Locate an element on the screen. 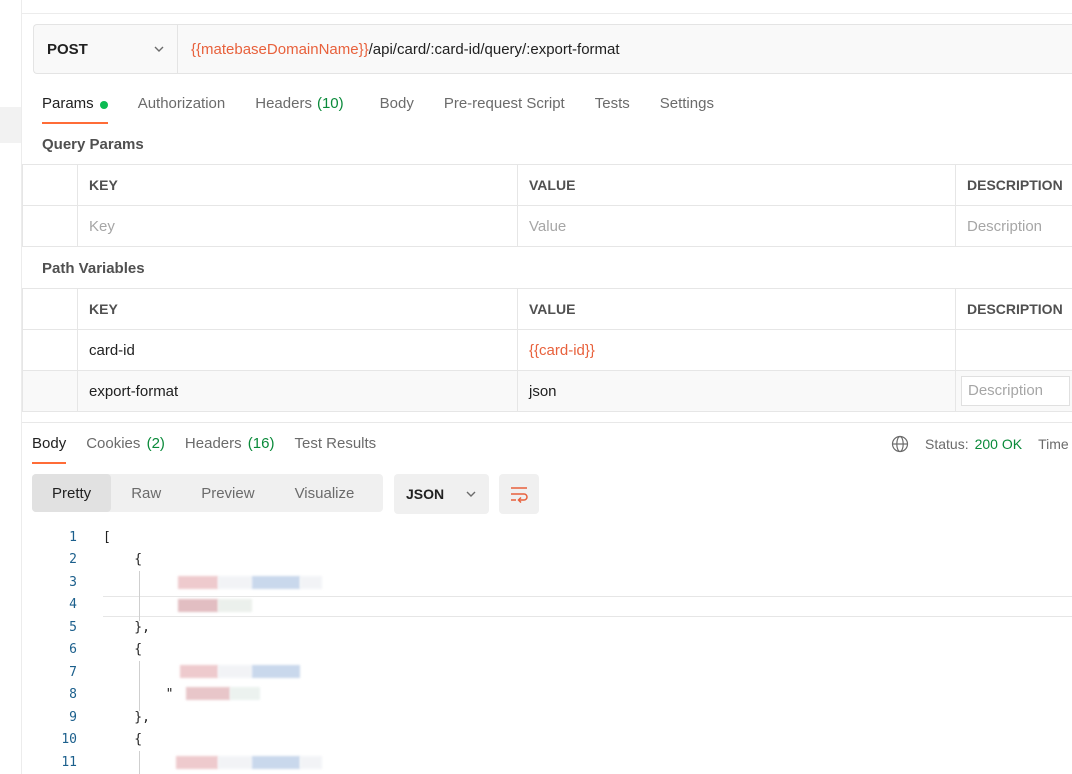 This screenshot has width=1072, height=774. tab-response-body: Body is located at coordinates (49, 448).